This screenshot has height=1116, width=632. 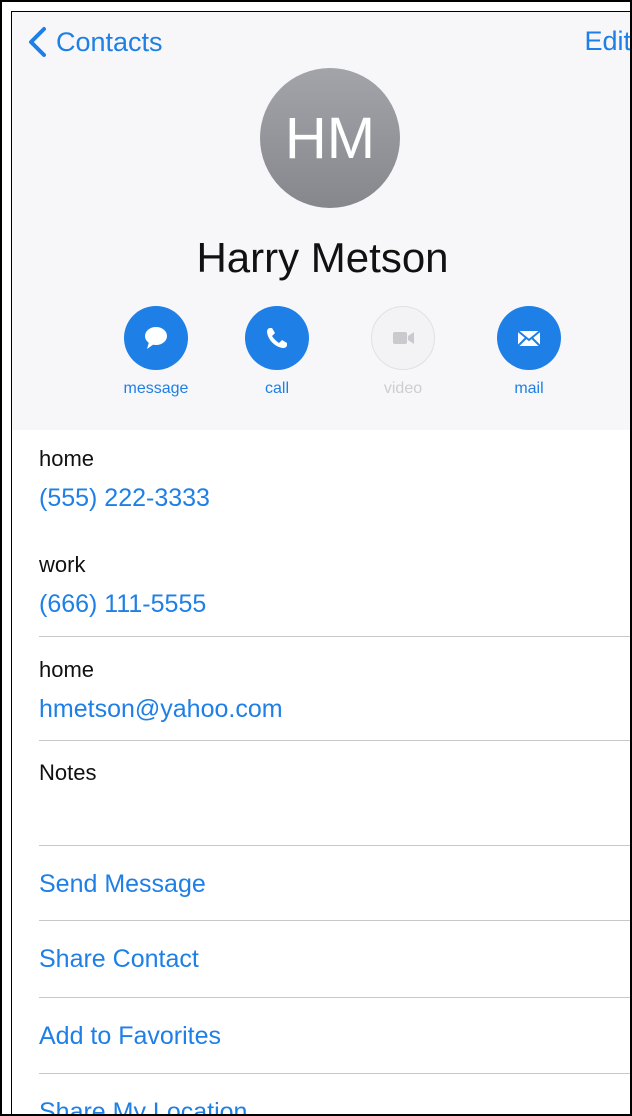 I want to click on notes-label: Notes, so click(x=68, y=772).